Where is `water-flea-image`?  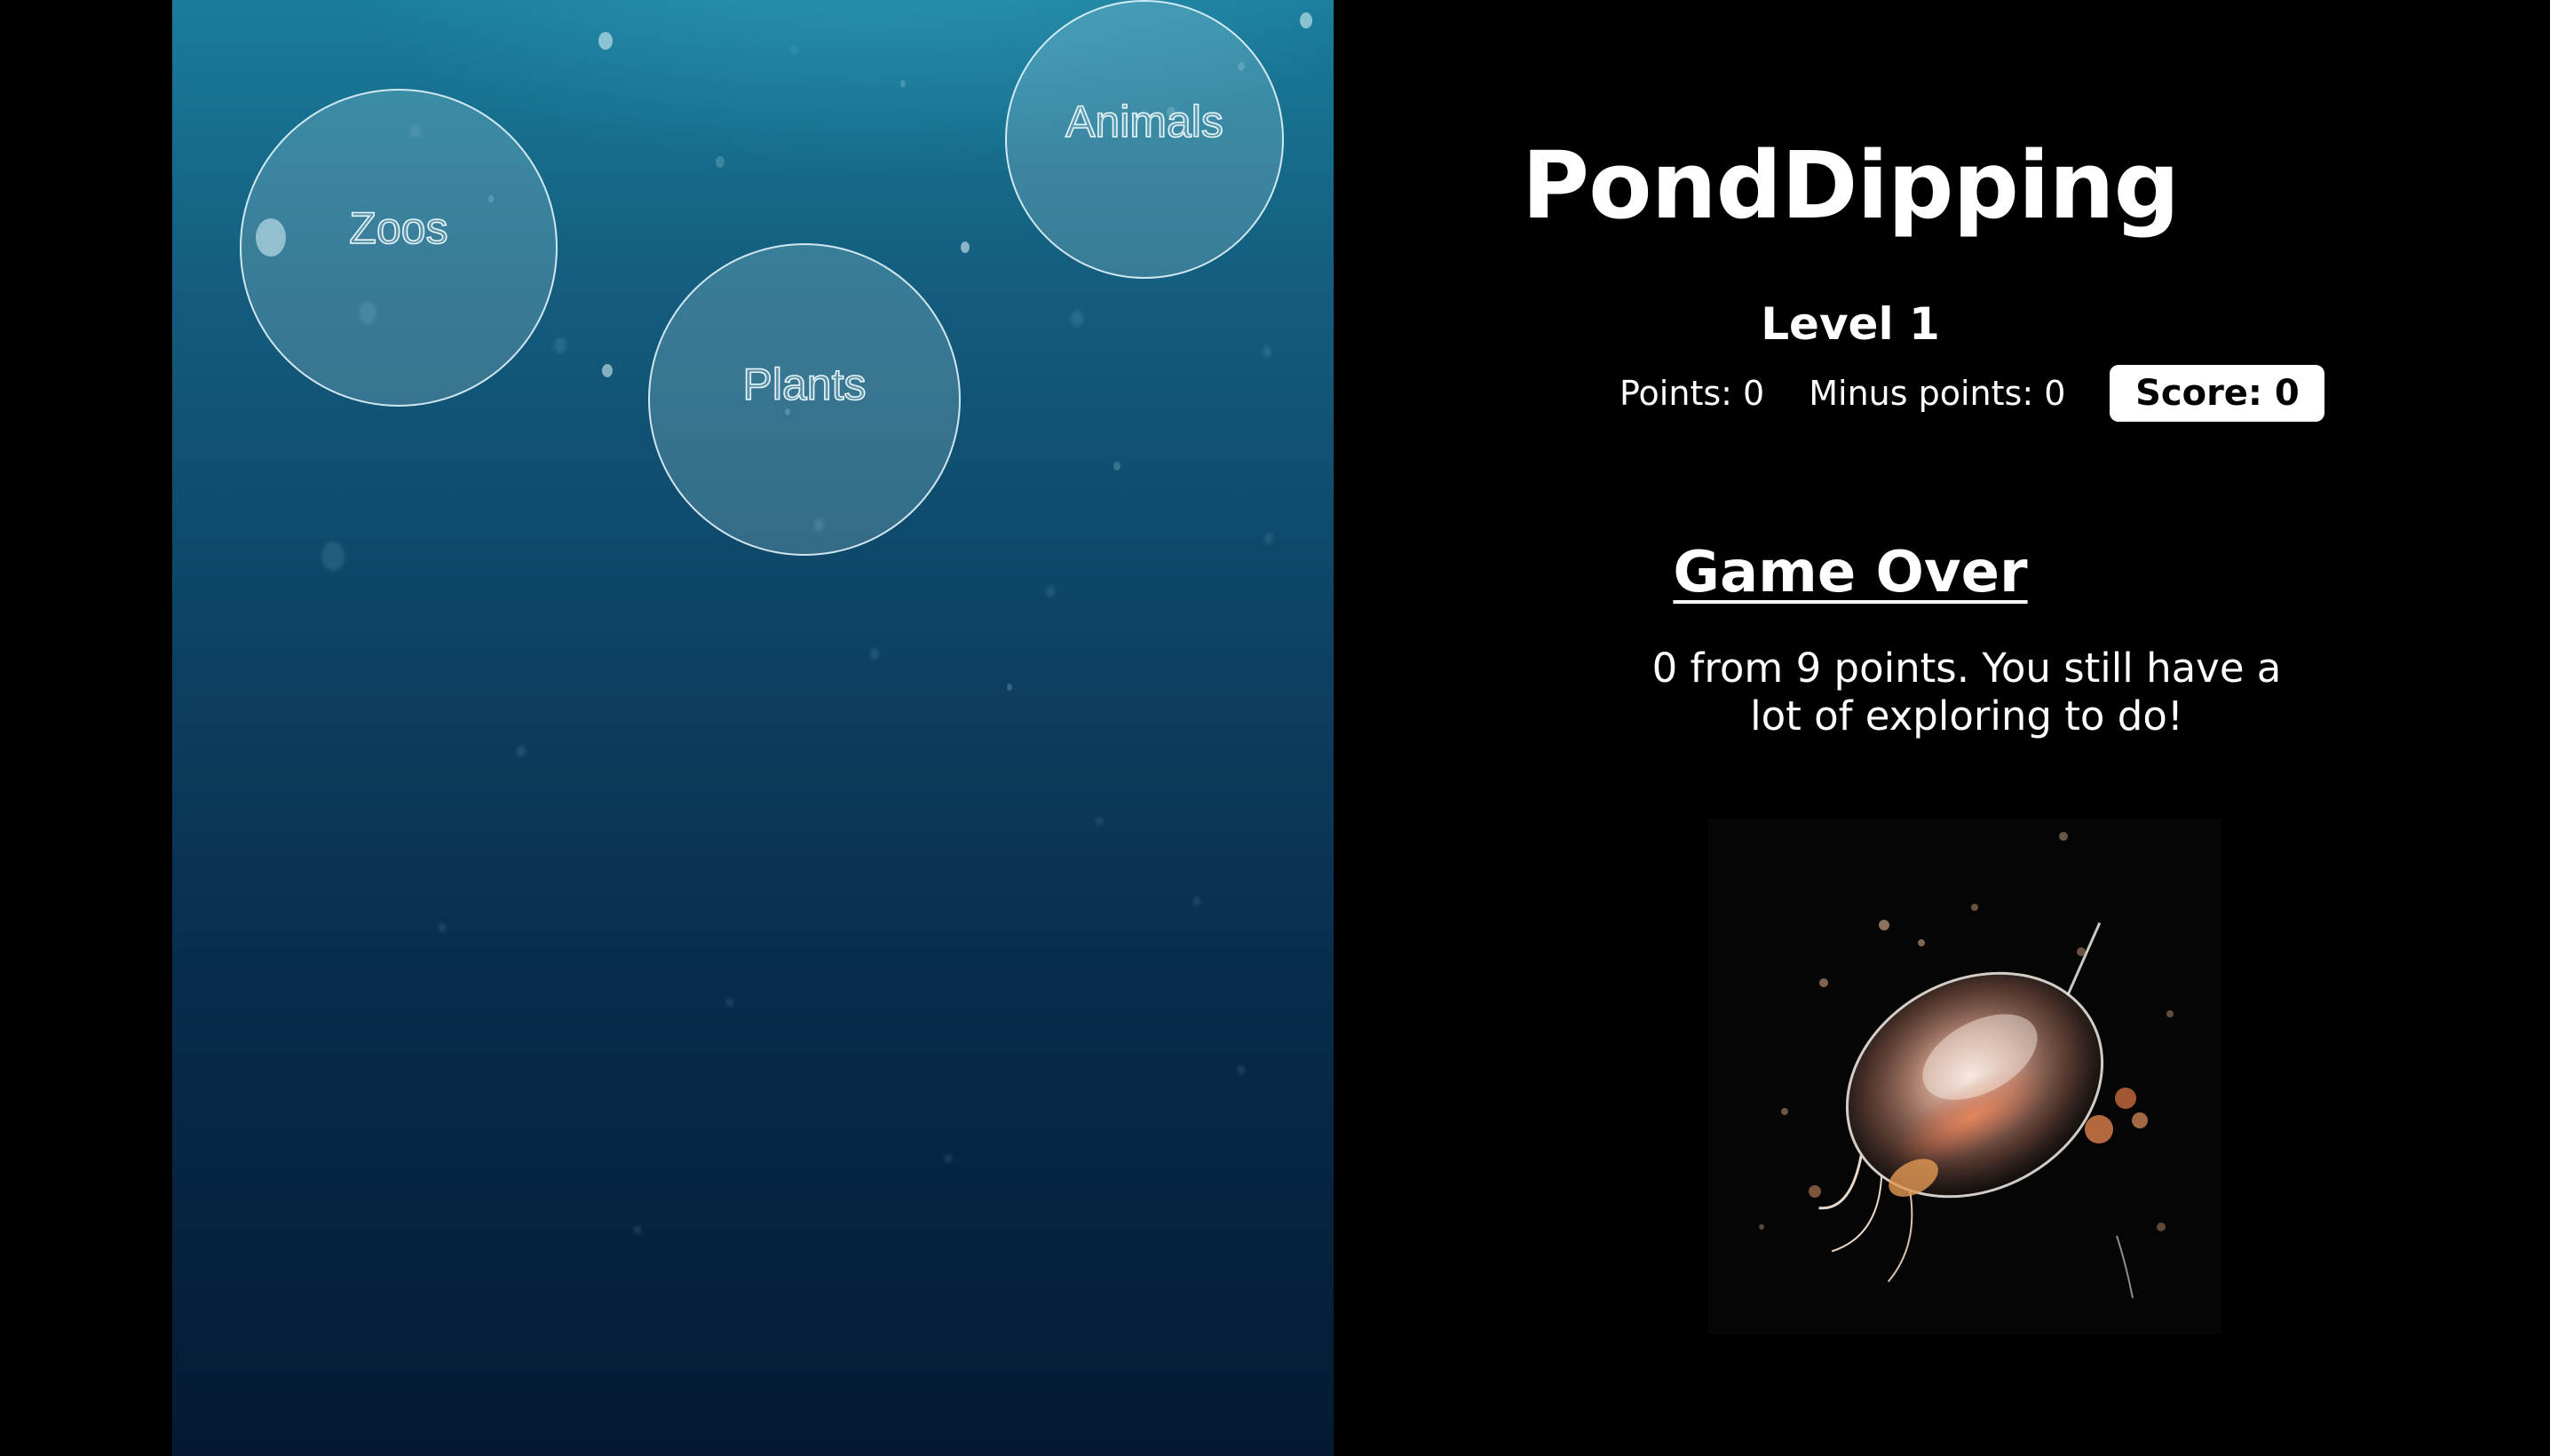
water-flea-image is located at coordinates (1964, 1076).